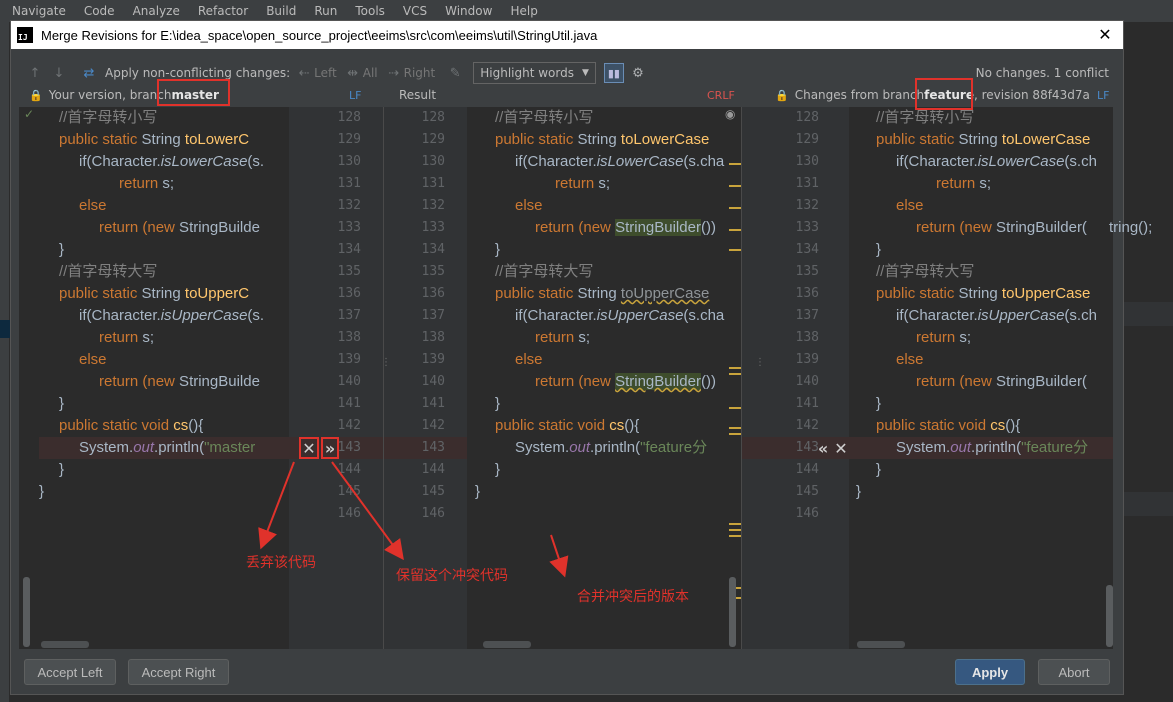 The image size is (1173, 702). I want to click on menu-analyze: Analyze, so click(156, 11).